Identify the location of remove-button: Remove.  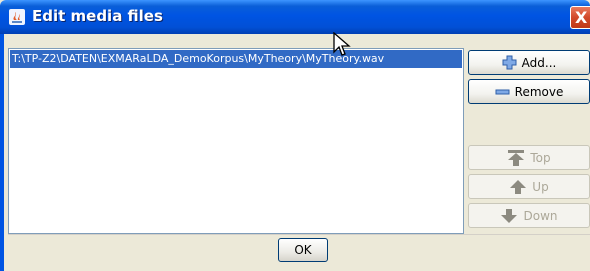
(529, 91).